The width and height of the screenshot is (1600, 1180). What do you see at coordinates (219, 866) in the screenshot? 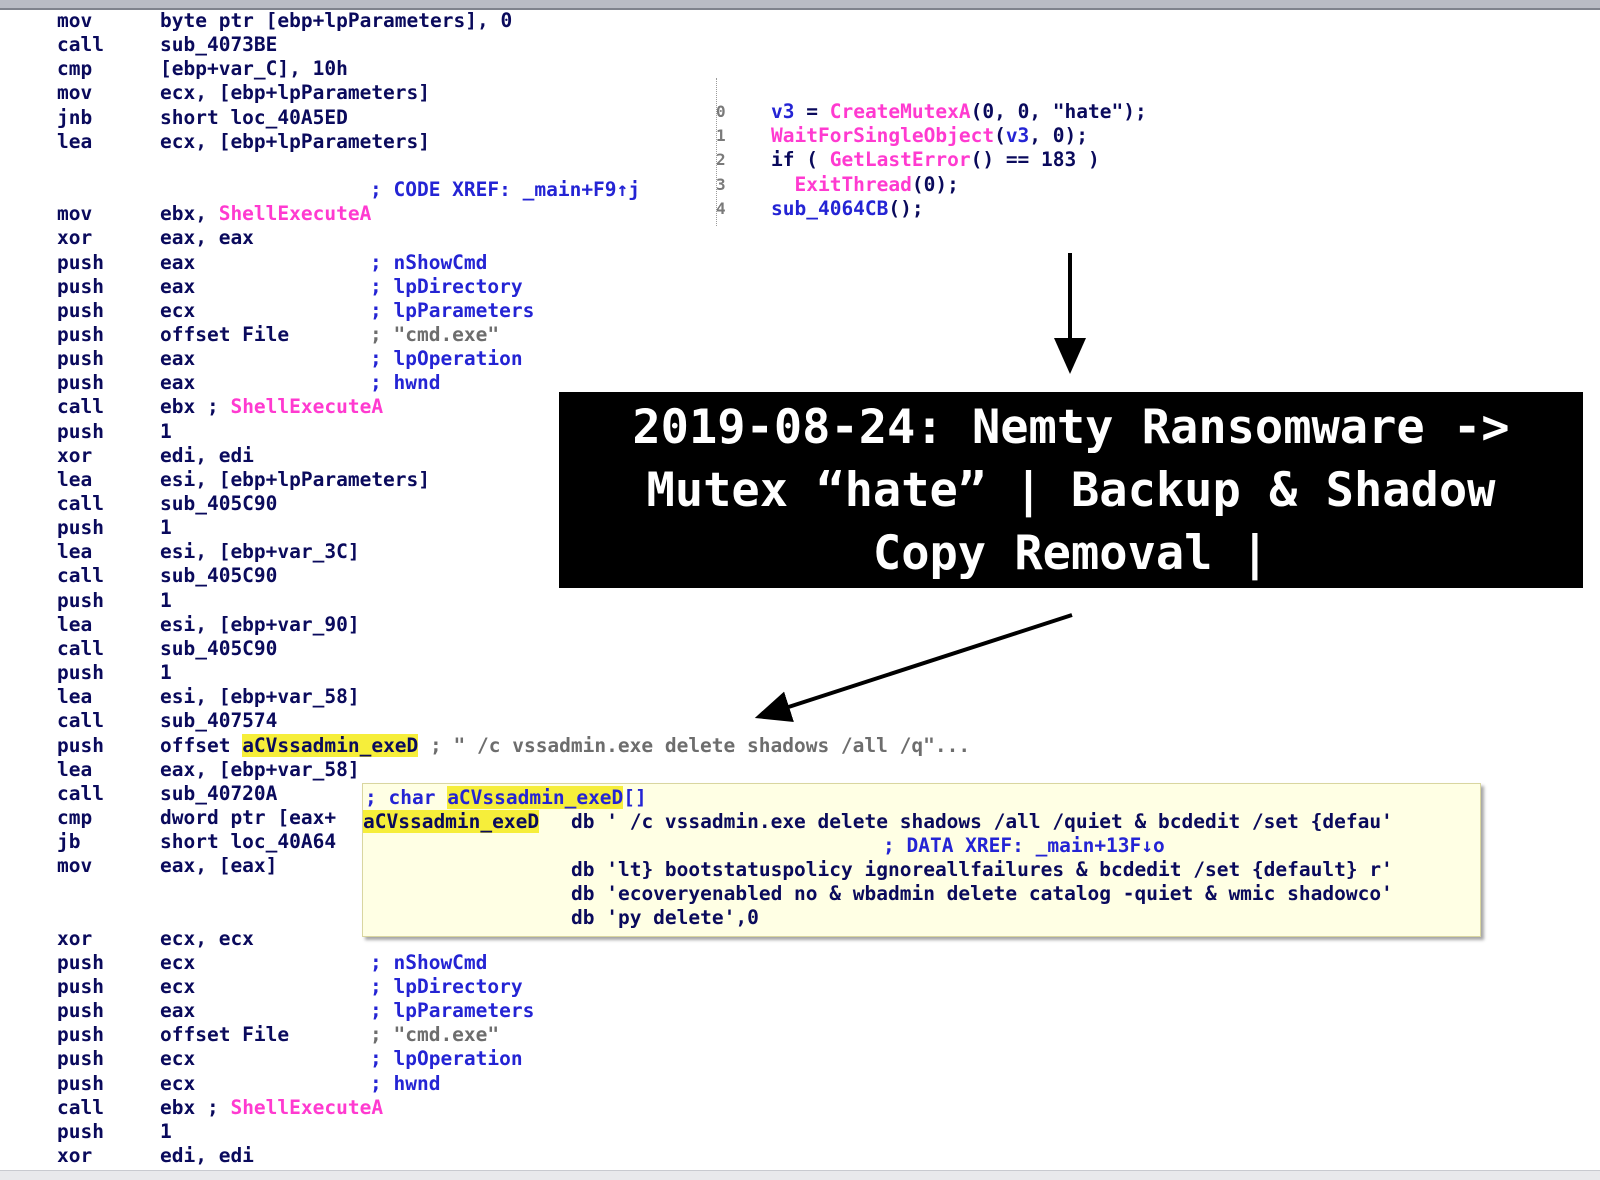
I see `operand: eax, [eax]` at bounding box center [219, 866].